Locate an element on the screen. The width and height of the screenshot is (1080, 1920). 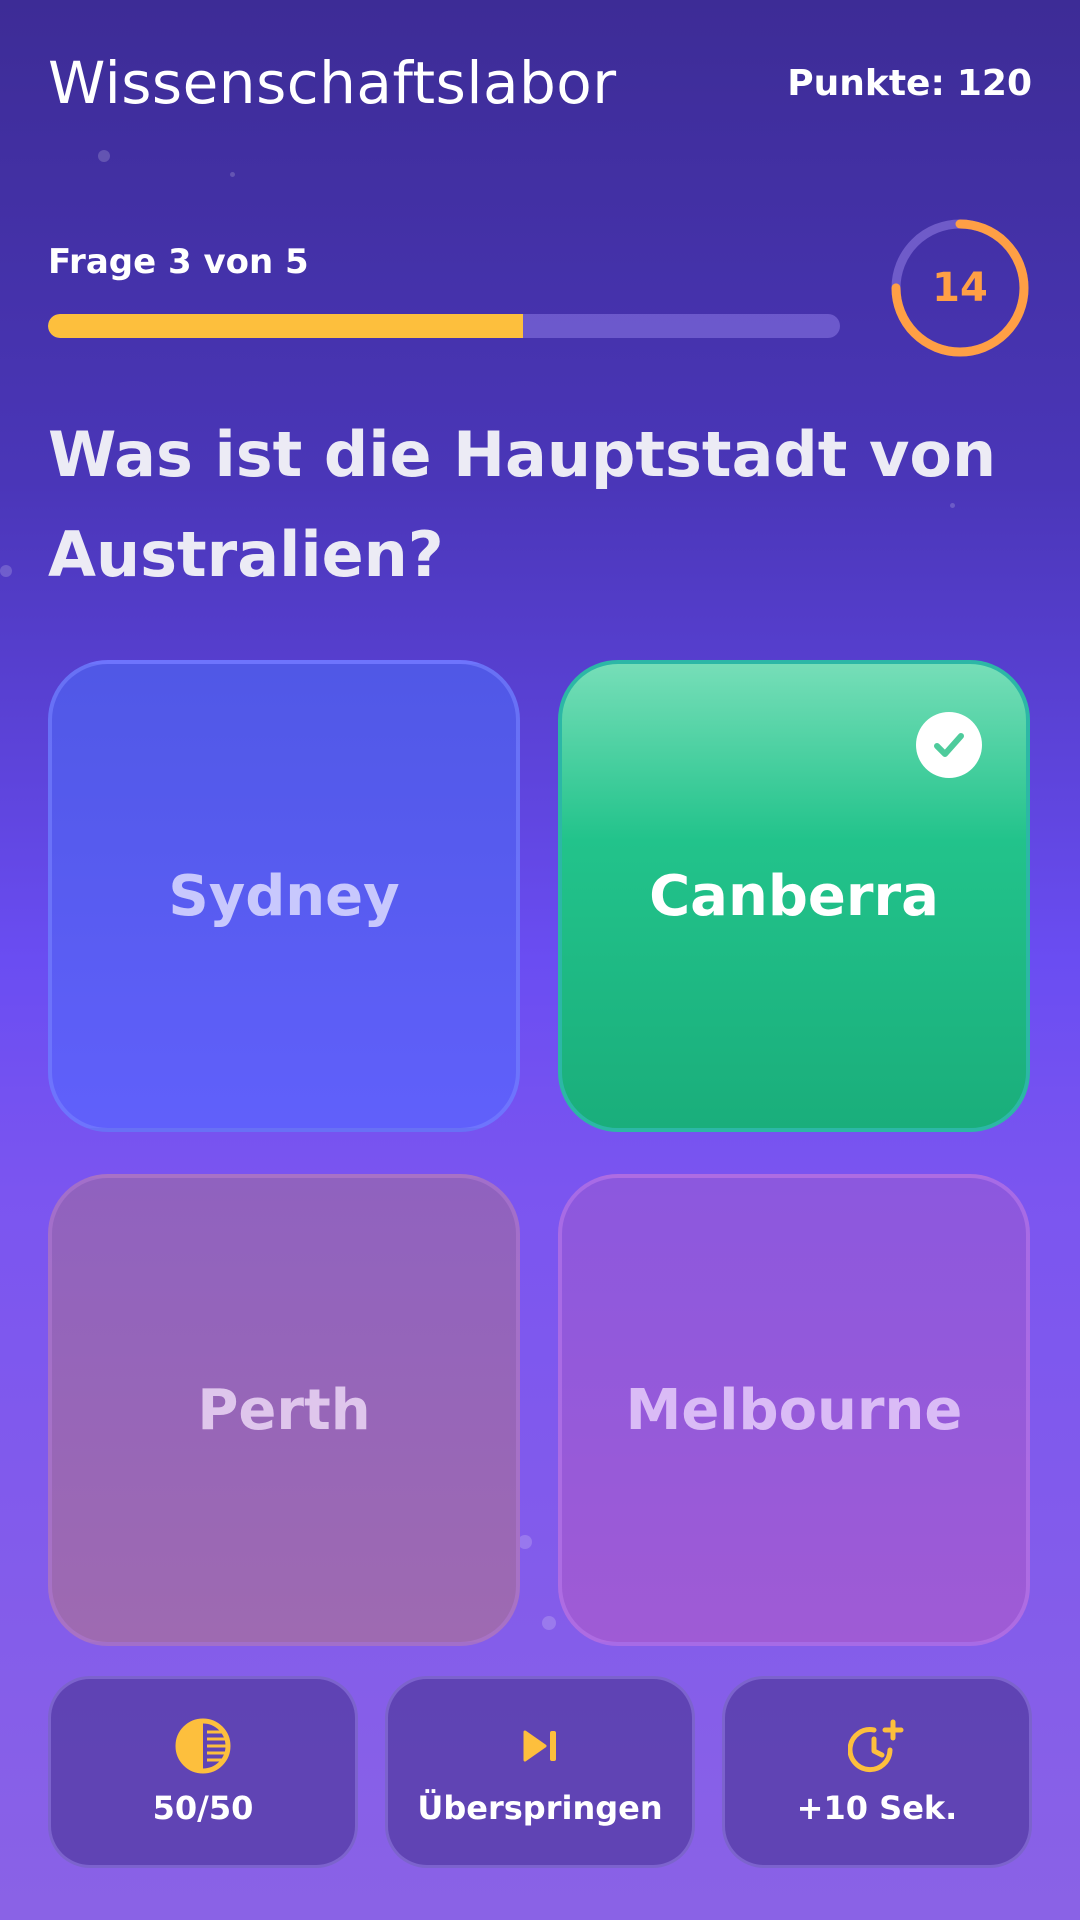
answer-option-perth: Perth is located at coordinates (284, 1410).